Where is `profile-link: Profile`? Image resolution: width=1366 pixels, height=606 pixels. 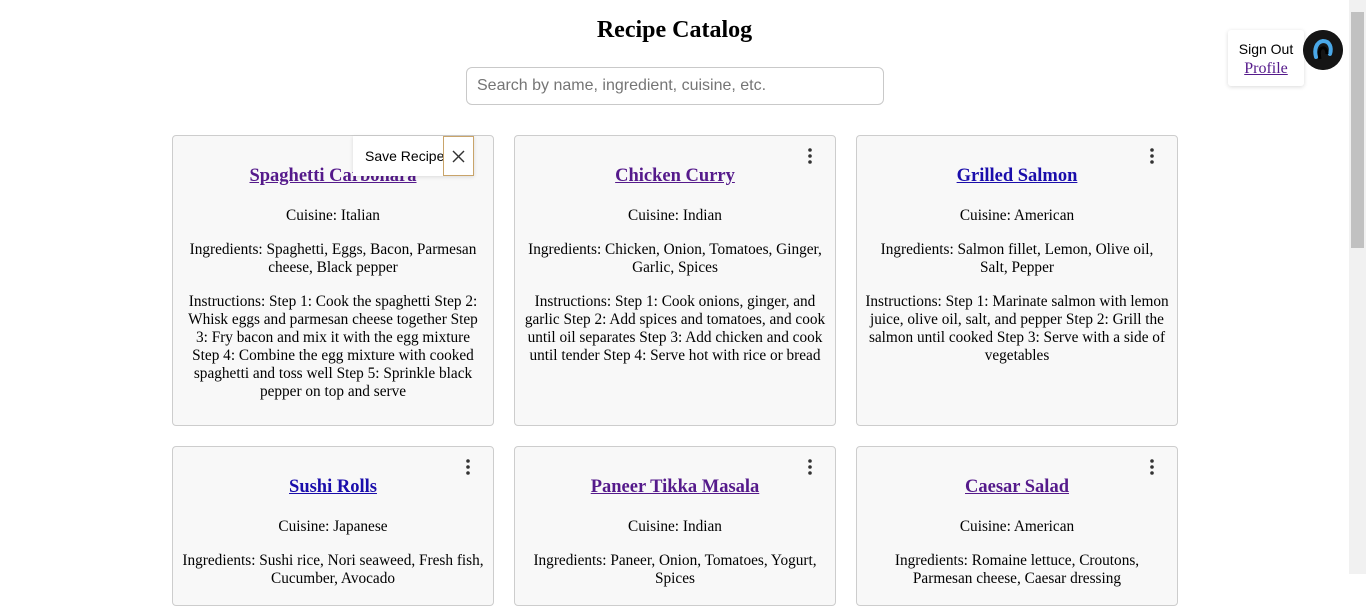
profile-link: Profile is located at coordinates (1266, 69).